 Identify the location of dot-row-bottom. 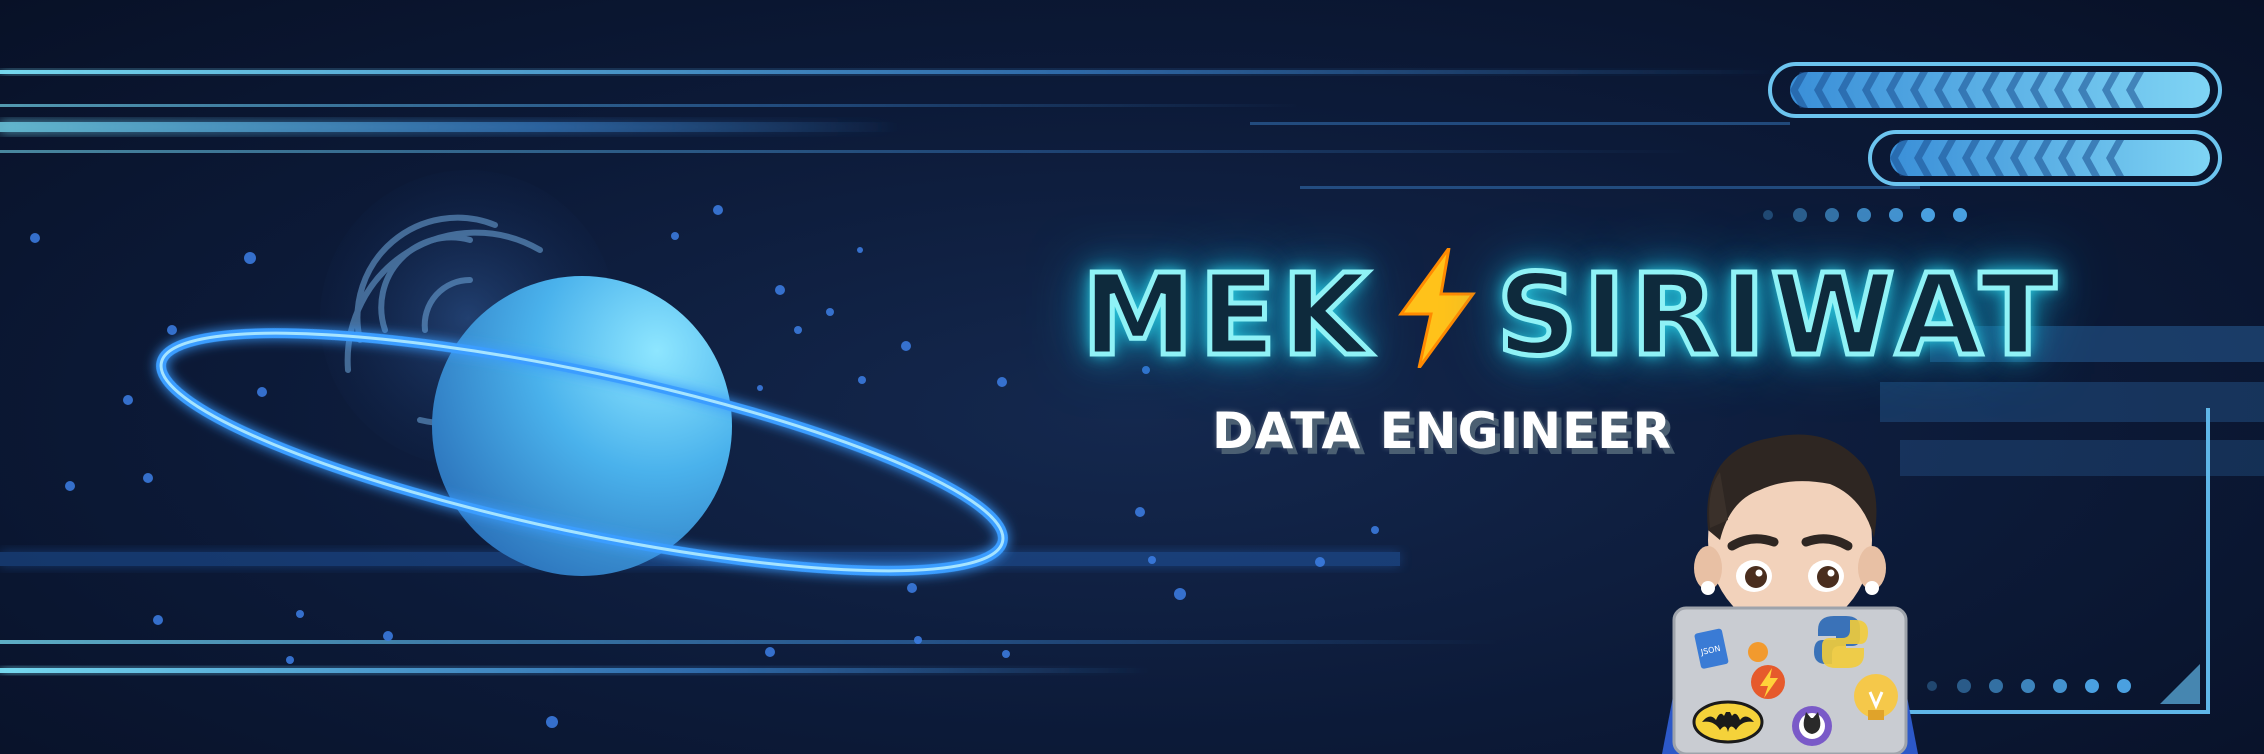
(2029, 686).